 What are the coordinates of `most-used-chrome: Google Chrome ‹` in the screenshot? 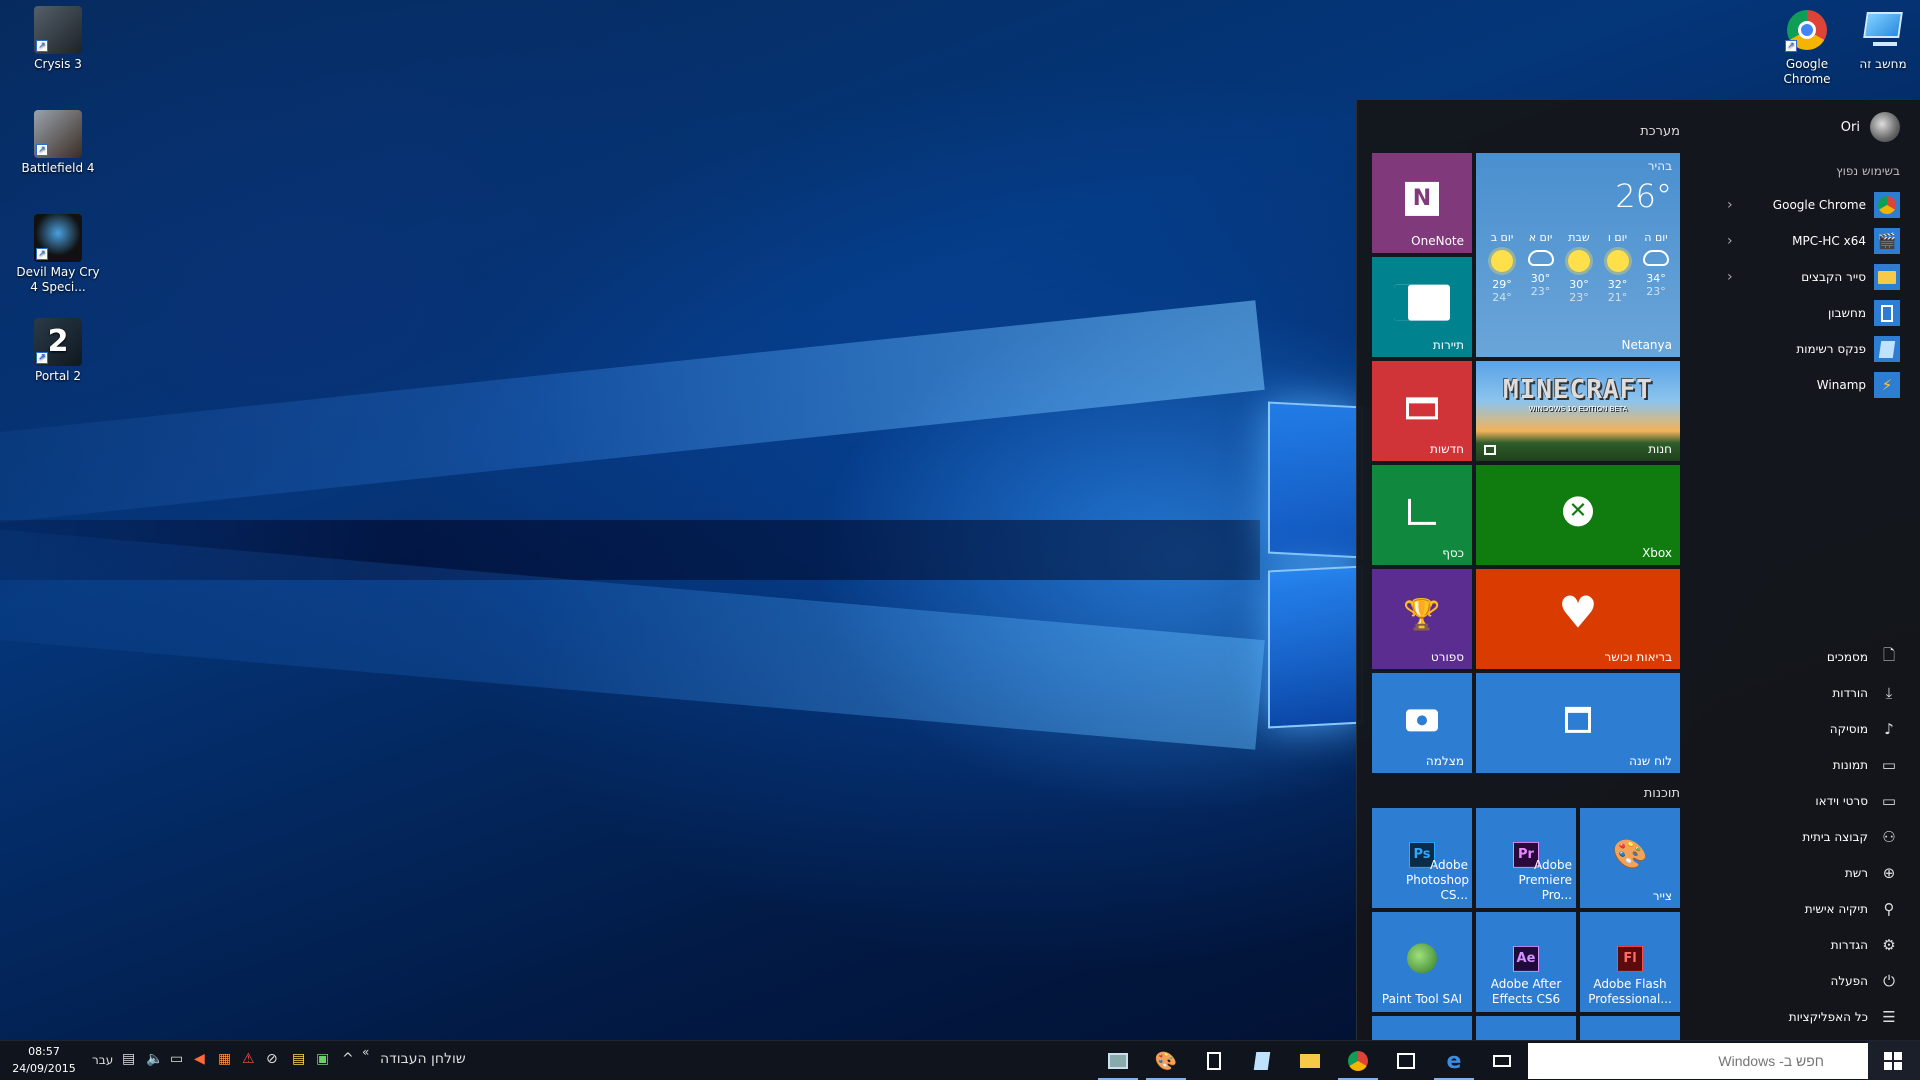 It's located at (1813, 205).